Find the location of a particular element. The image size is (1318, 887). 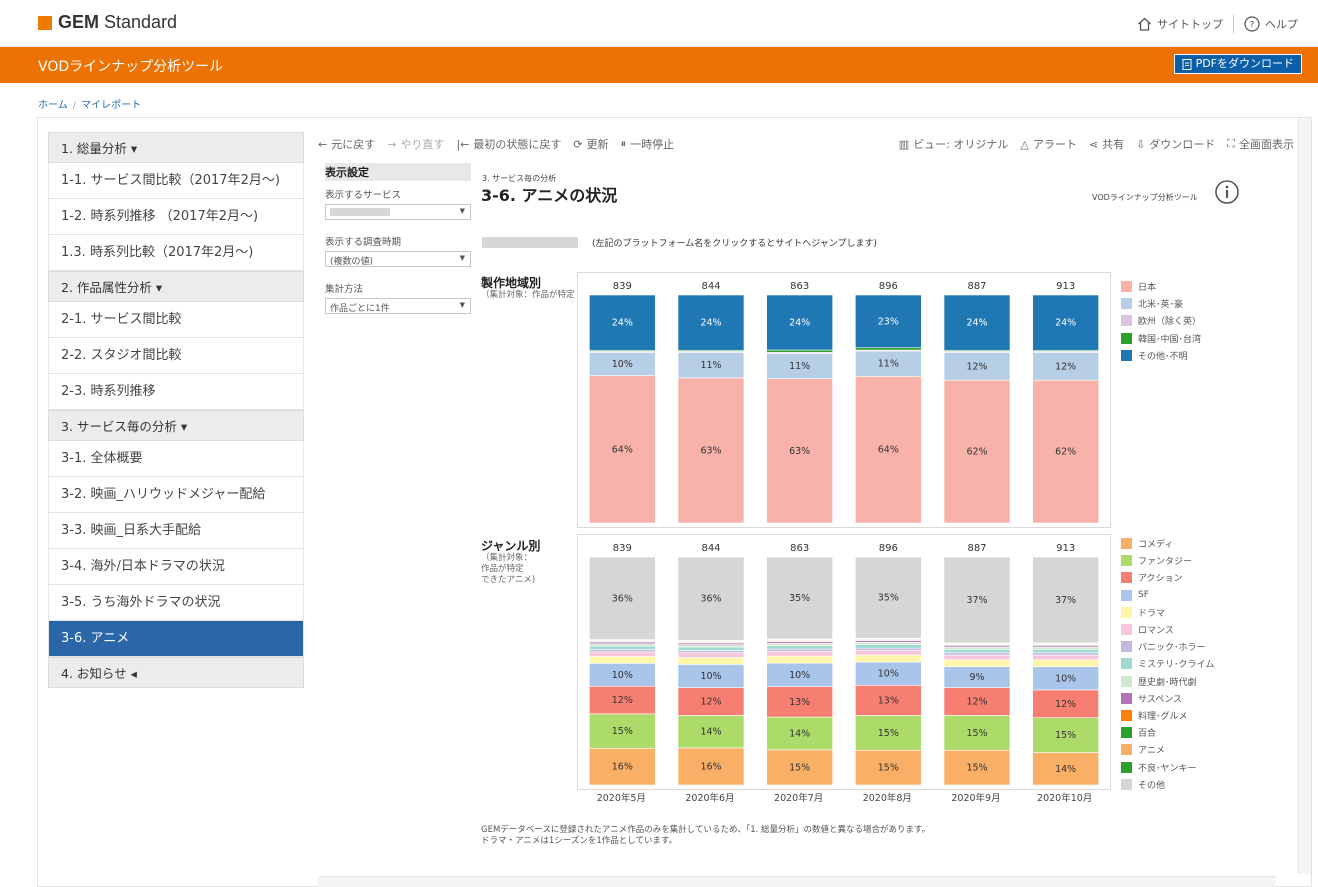

total-label: 913 is located at coordinates (1065, 548).